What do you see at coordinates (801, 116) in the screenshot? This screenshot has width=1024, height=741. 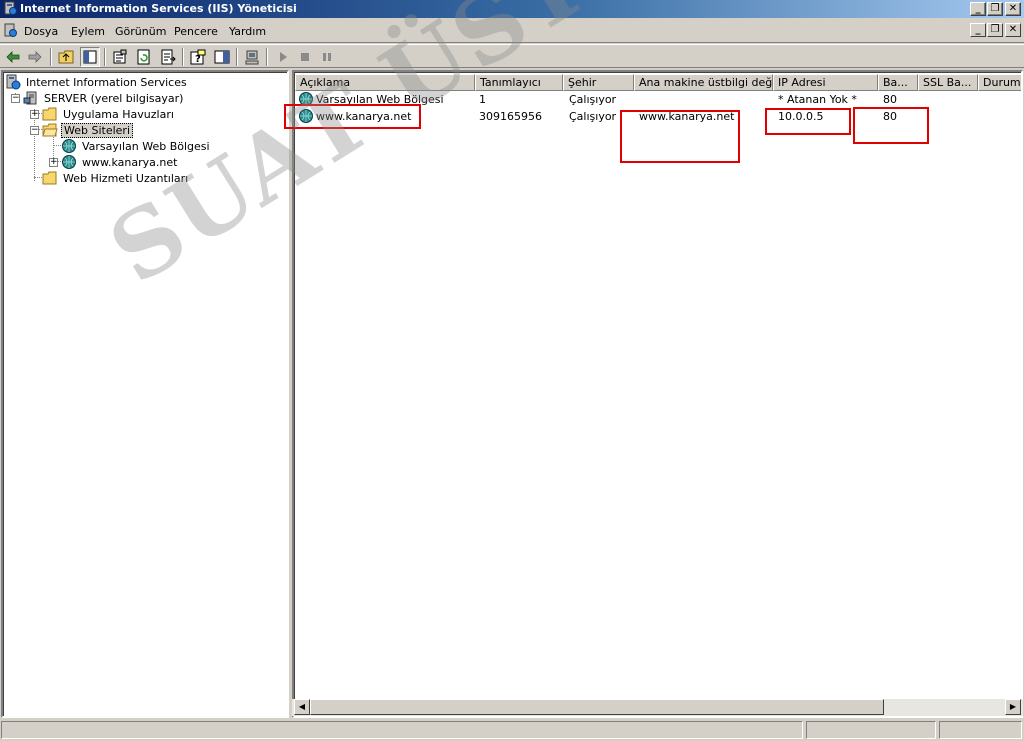 I see `row-ip: 10.0.0.5` at bounding box center [801, 116].